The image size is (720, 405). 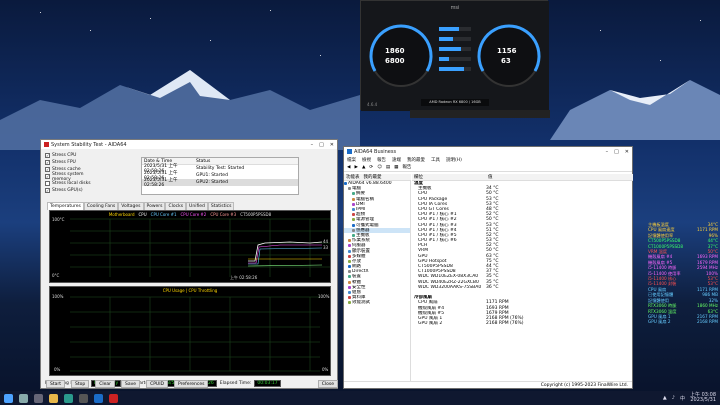 I want to click on menu-help: 說明(H), so click(x=454, y=160).